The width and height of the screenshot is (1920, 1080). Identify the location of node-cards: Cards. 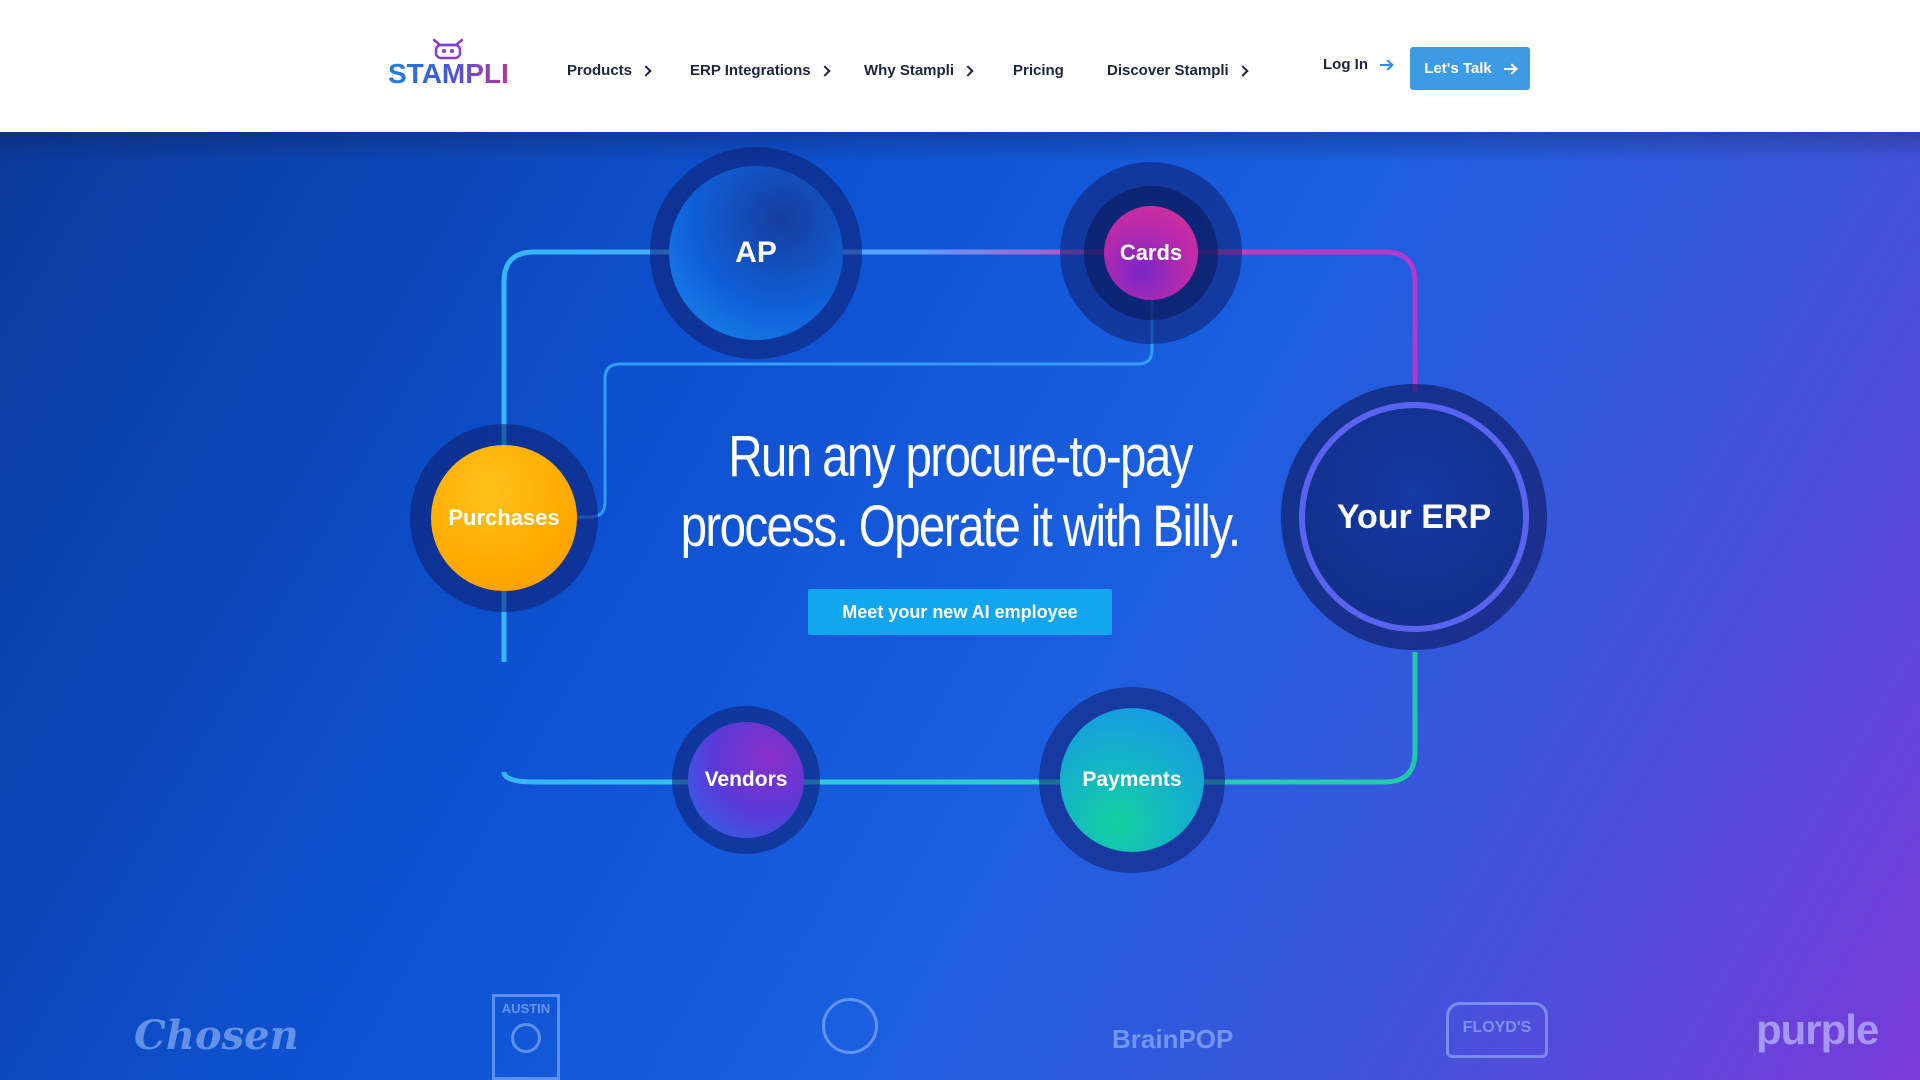
(1151, 253).